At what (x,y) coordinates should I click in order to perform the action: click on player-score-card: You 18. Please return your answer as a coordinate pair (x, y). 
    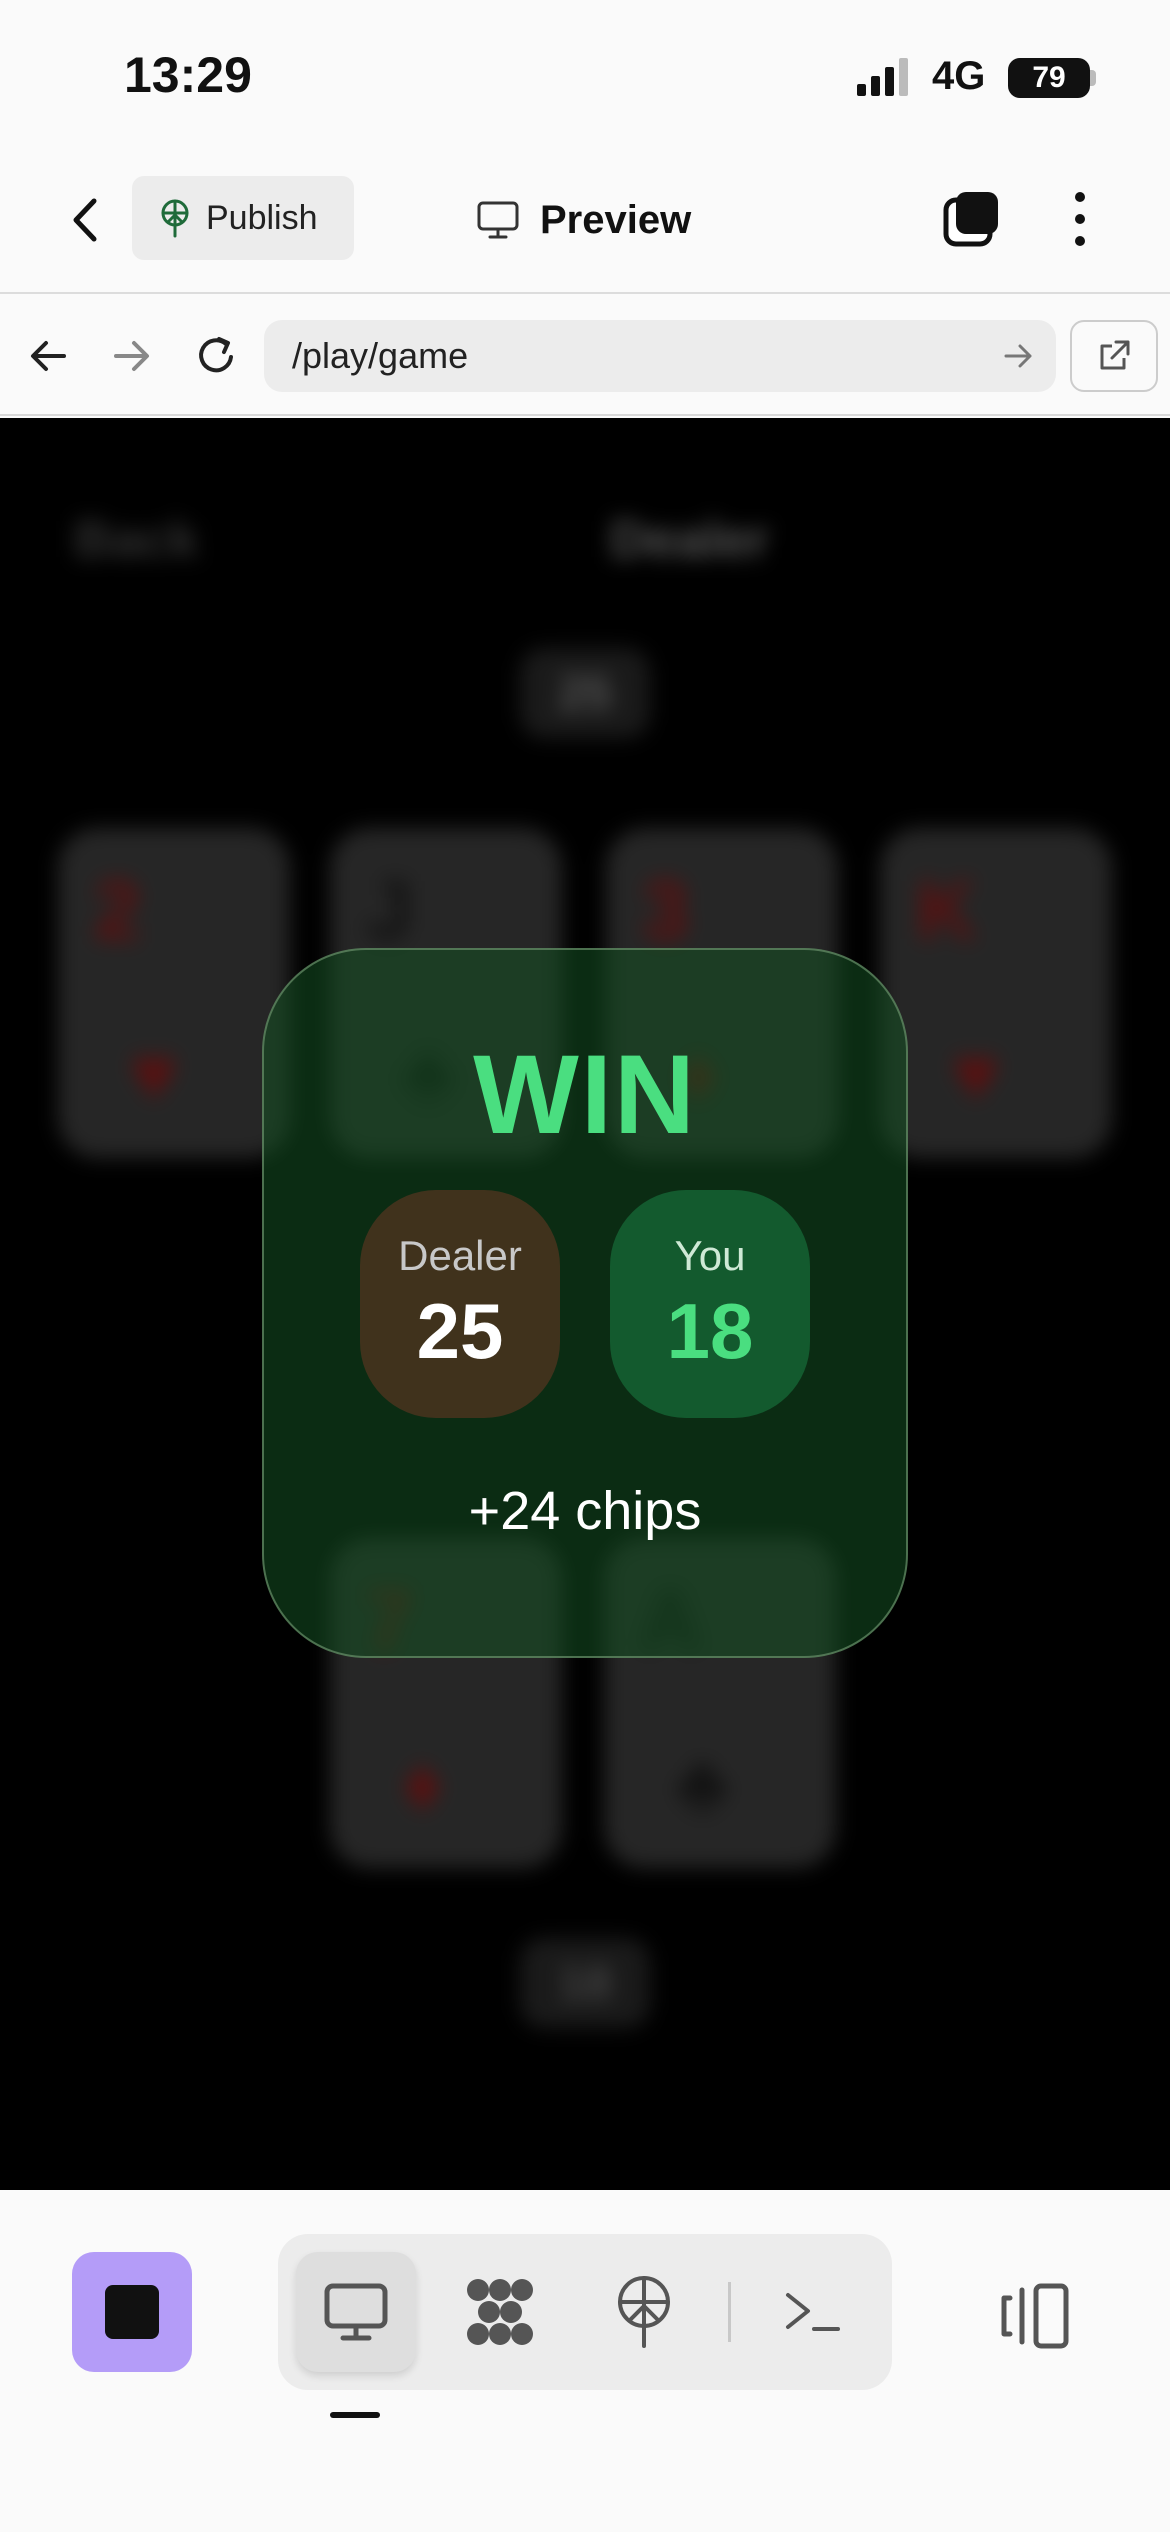
    Looking at the image, I should click on (710, 1304).